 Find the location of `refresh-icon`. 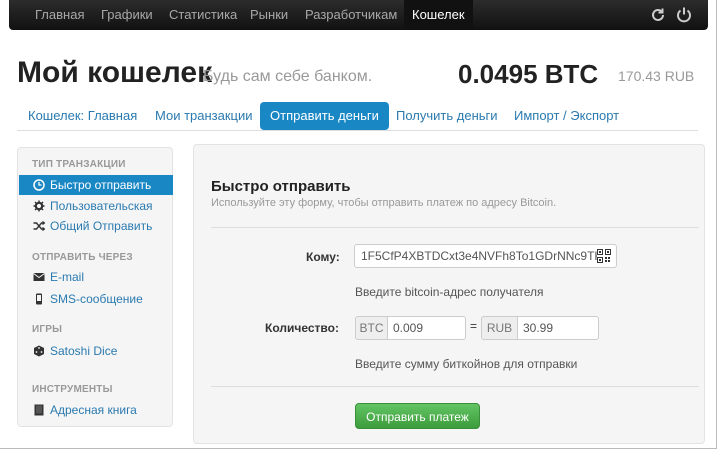

refresh-icon is located at coordinates (658, 15).